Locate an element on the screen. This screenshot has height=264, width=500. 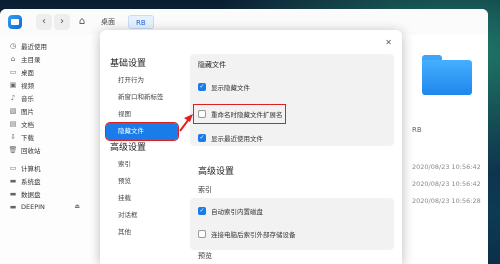
sidebar-item-label: DEEPIN is located at coordinates (33, 206).